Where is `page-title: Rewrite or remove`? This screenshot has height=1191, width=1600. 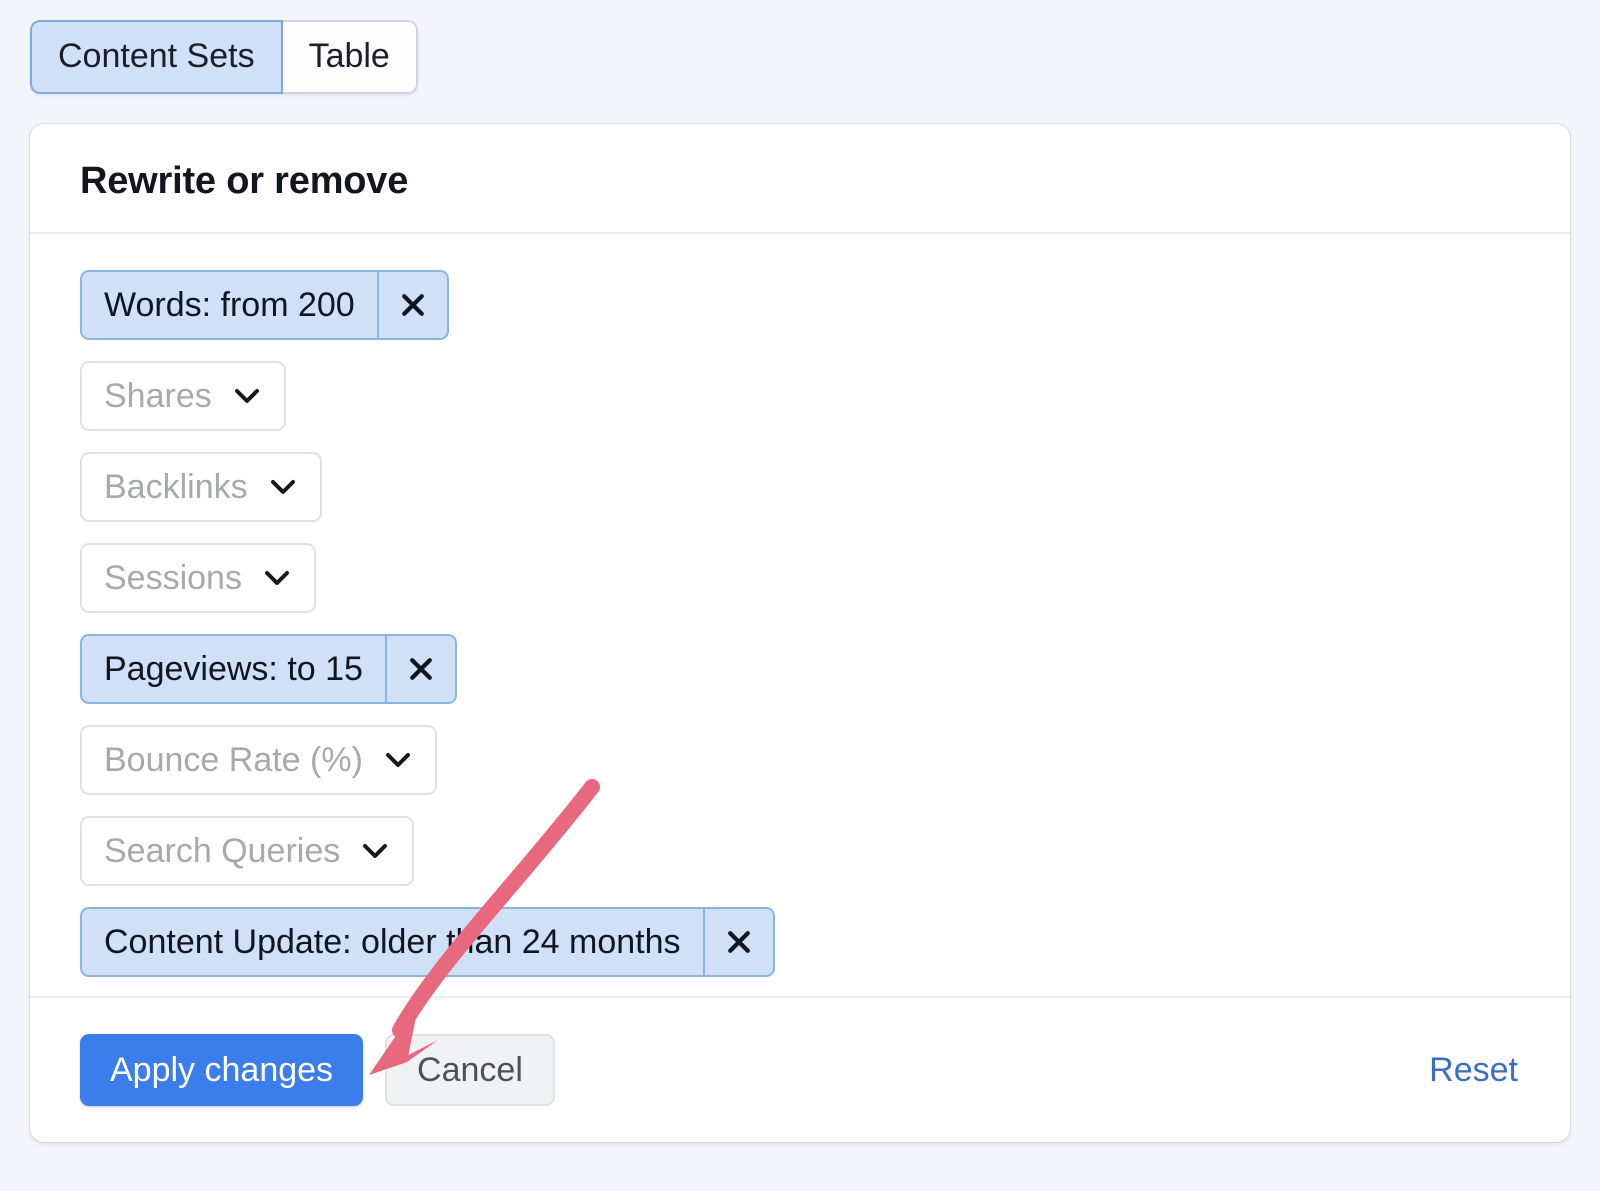
page-title: Rewrite or remove is located at coordinates (244, 181).